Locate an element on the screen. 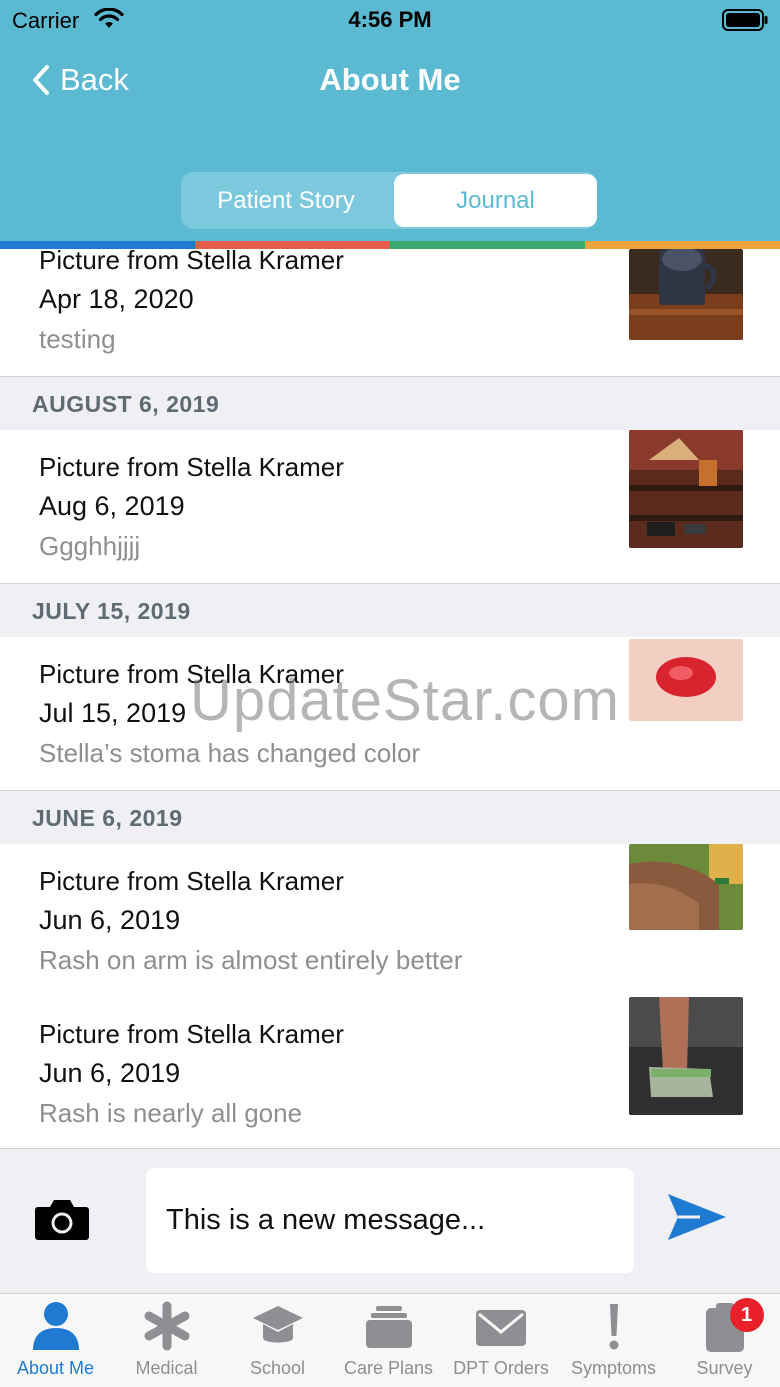 The height and width of the screenshot is (1387, 780). stack-icon is located at coordinates (388, 1327).